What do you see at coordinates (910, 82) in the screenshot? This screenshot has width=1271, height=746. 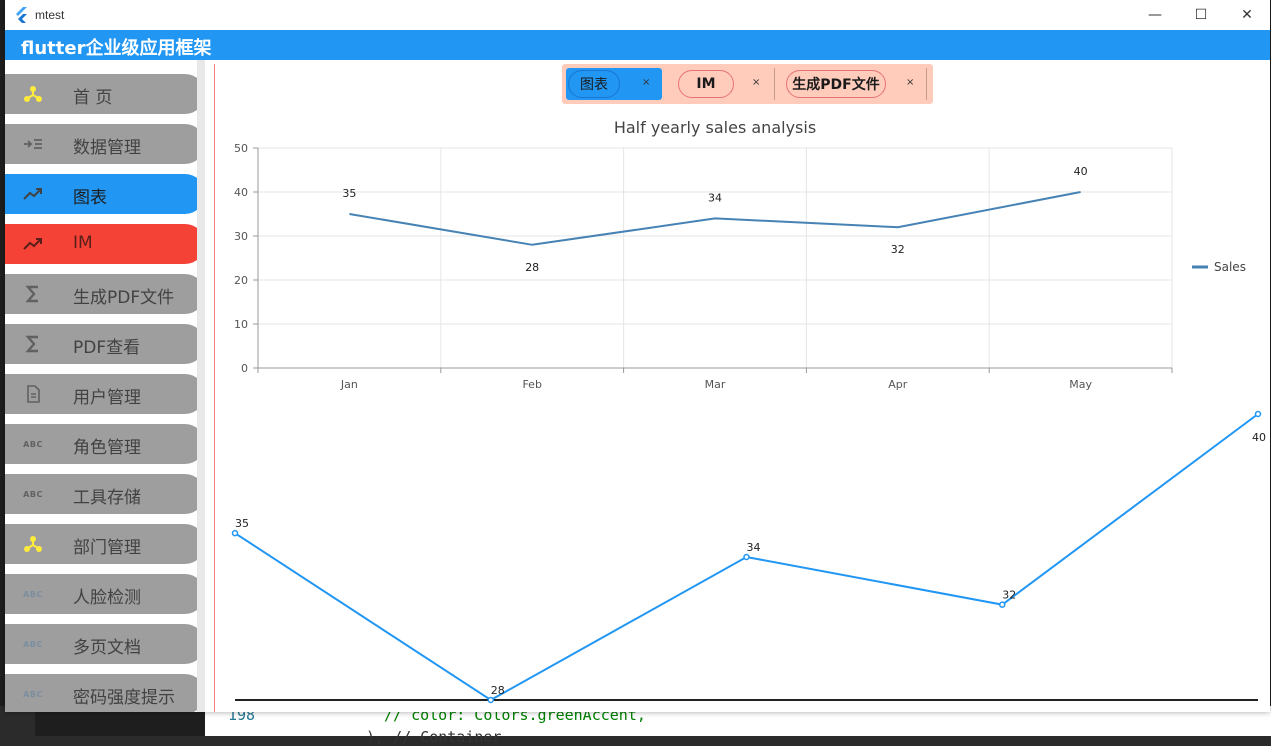 I see `tab-pdf-close-icon: ×` at bounding box center [910, 82].